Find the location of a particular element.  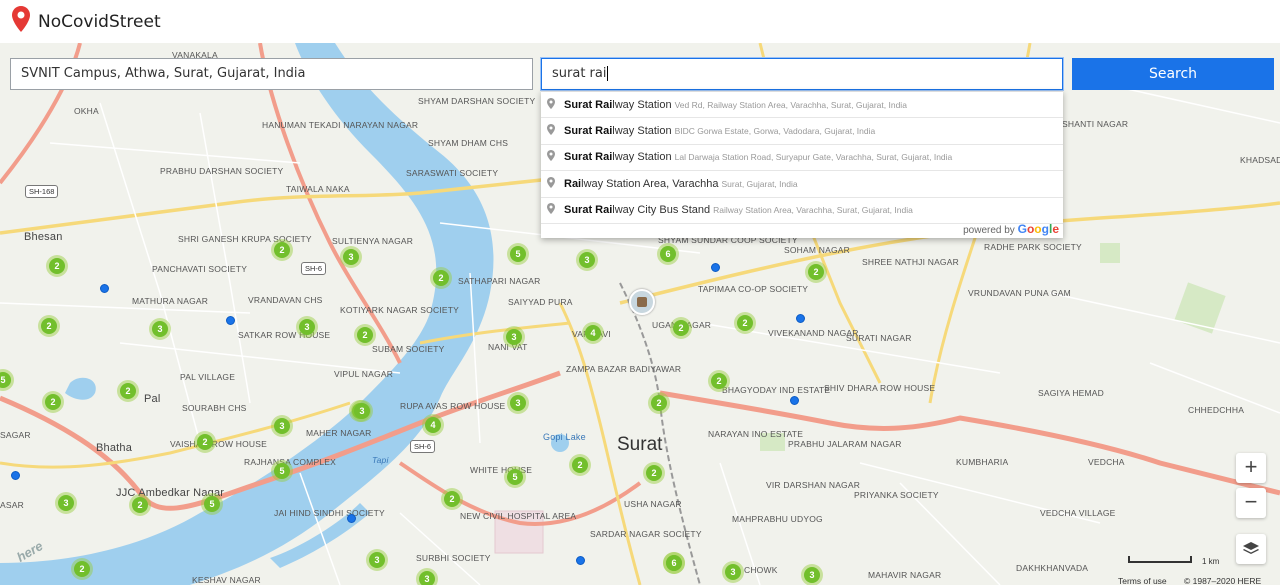

place-label: NARAYAN INO ESTATE is located at coordinates (756, 434).